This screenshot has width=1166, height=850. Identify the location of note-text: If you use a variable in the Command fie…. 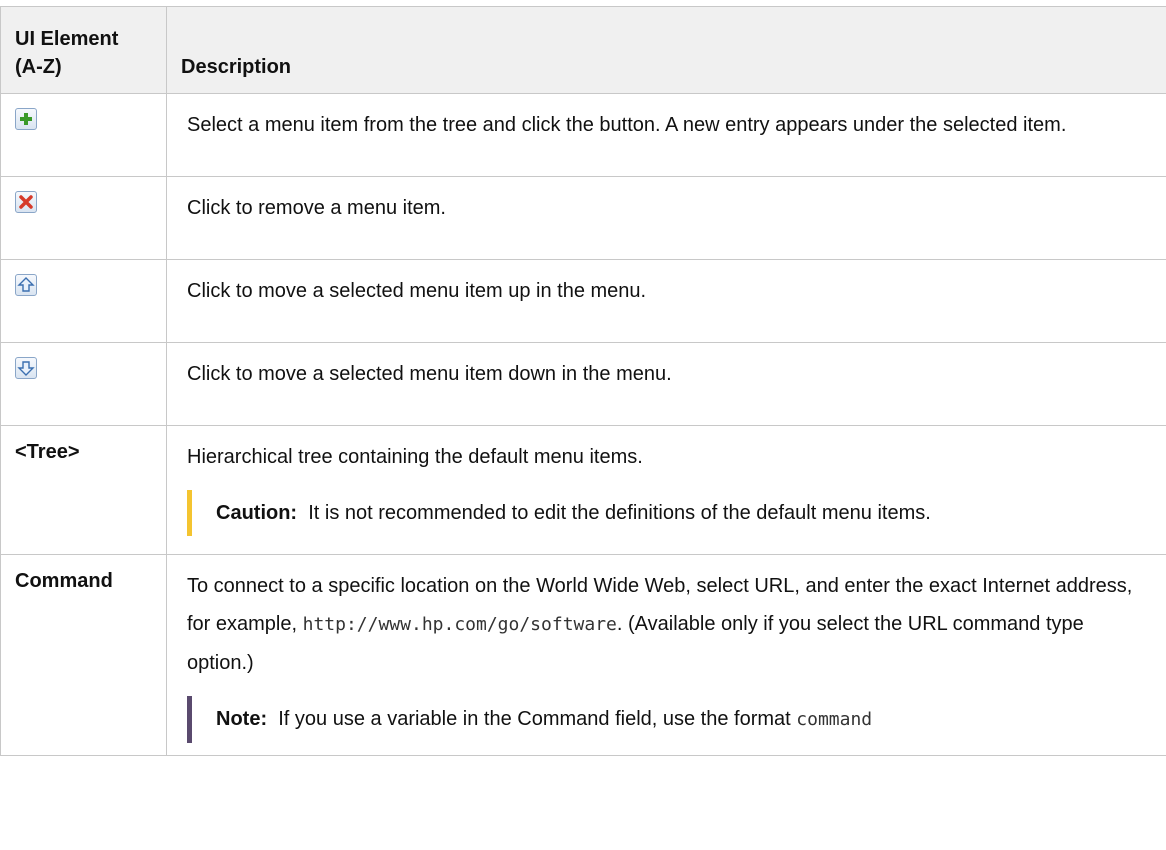
(537, 719).